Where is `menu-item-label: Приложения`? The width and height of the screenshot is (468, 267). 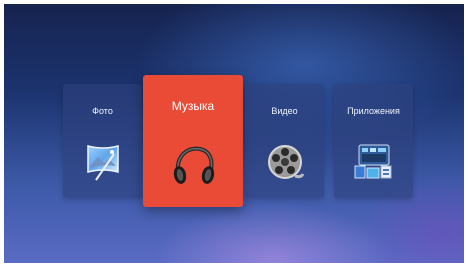 menu-item-label: Приложения is located at coordinates (373, 111).